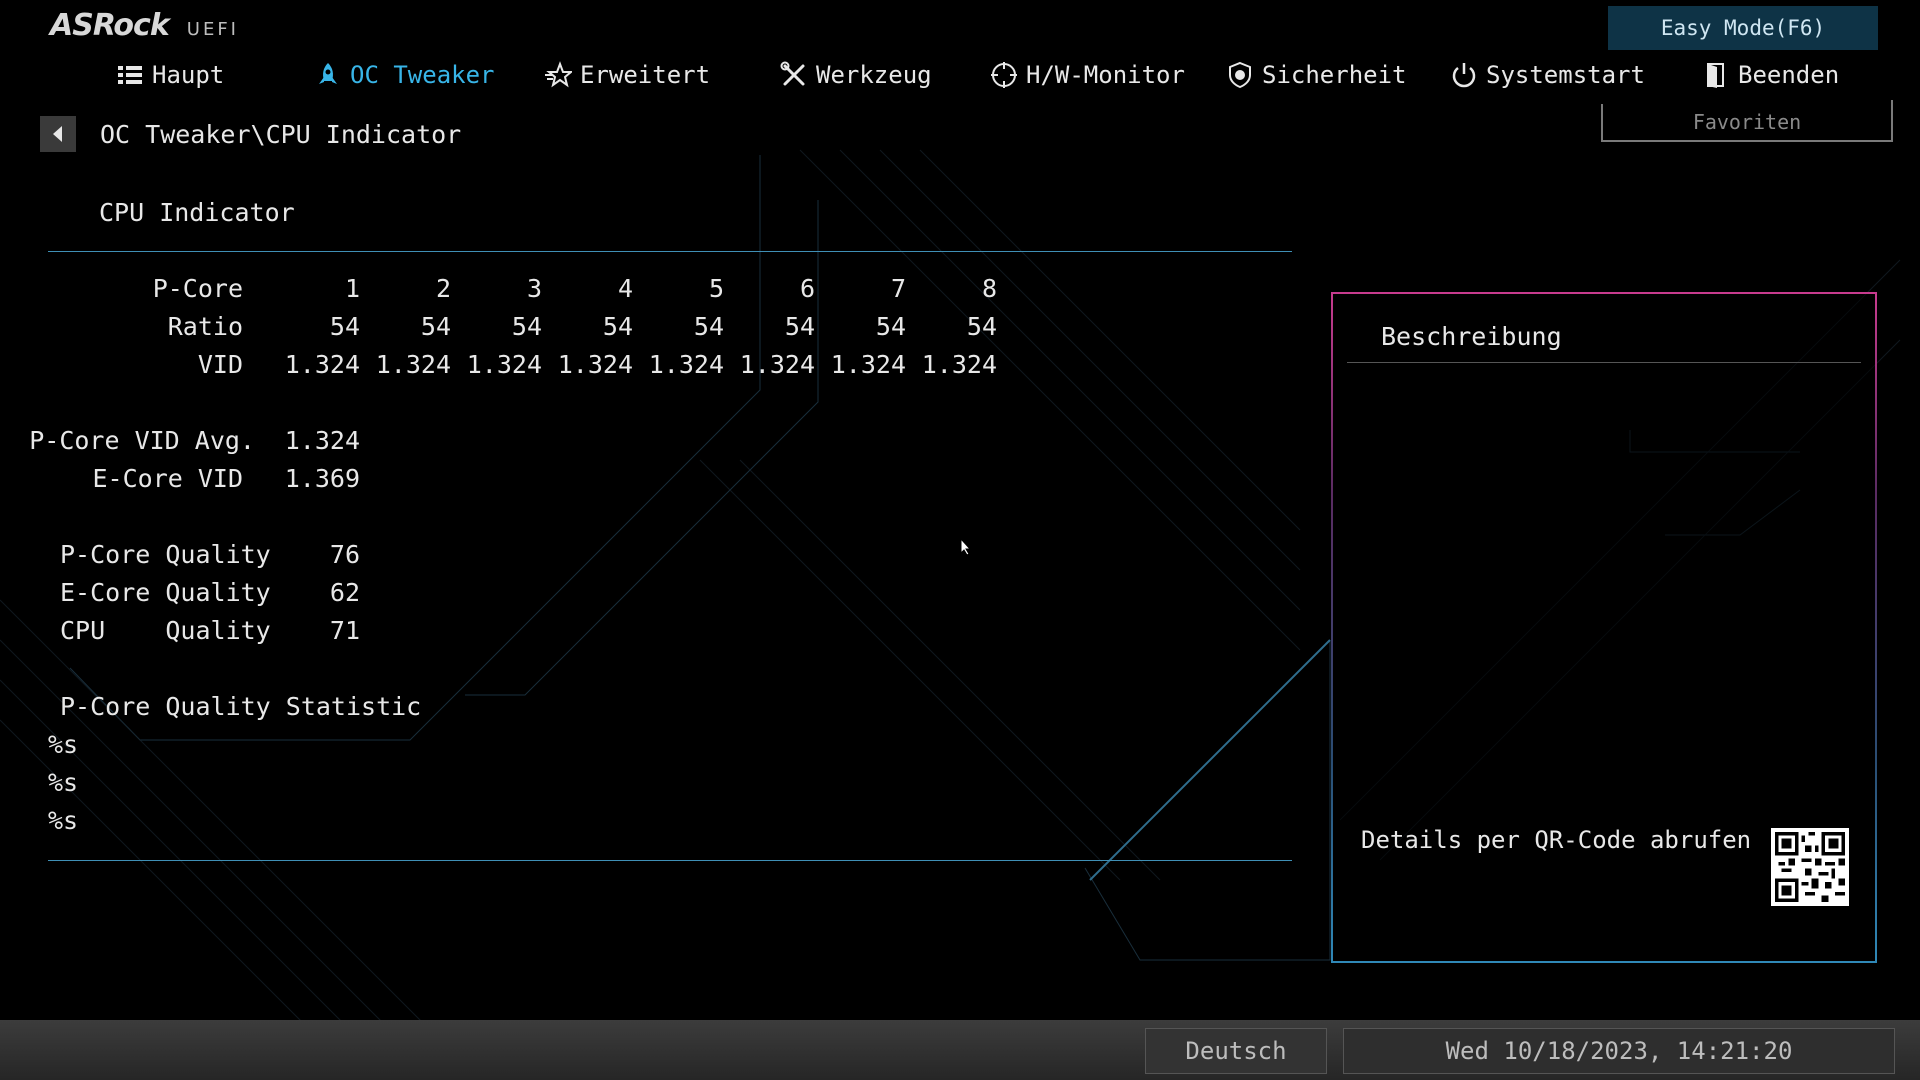 The width and height of the screenshot is (1920, 1080). What do you see at coordinates (352, 288) in the screenshot?
I see `core-number: 1` at bounding box center [352, 288].